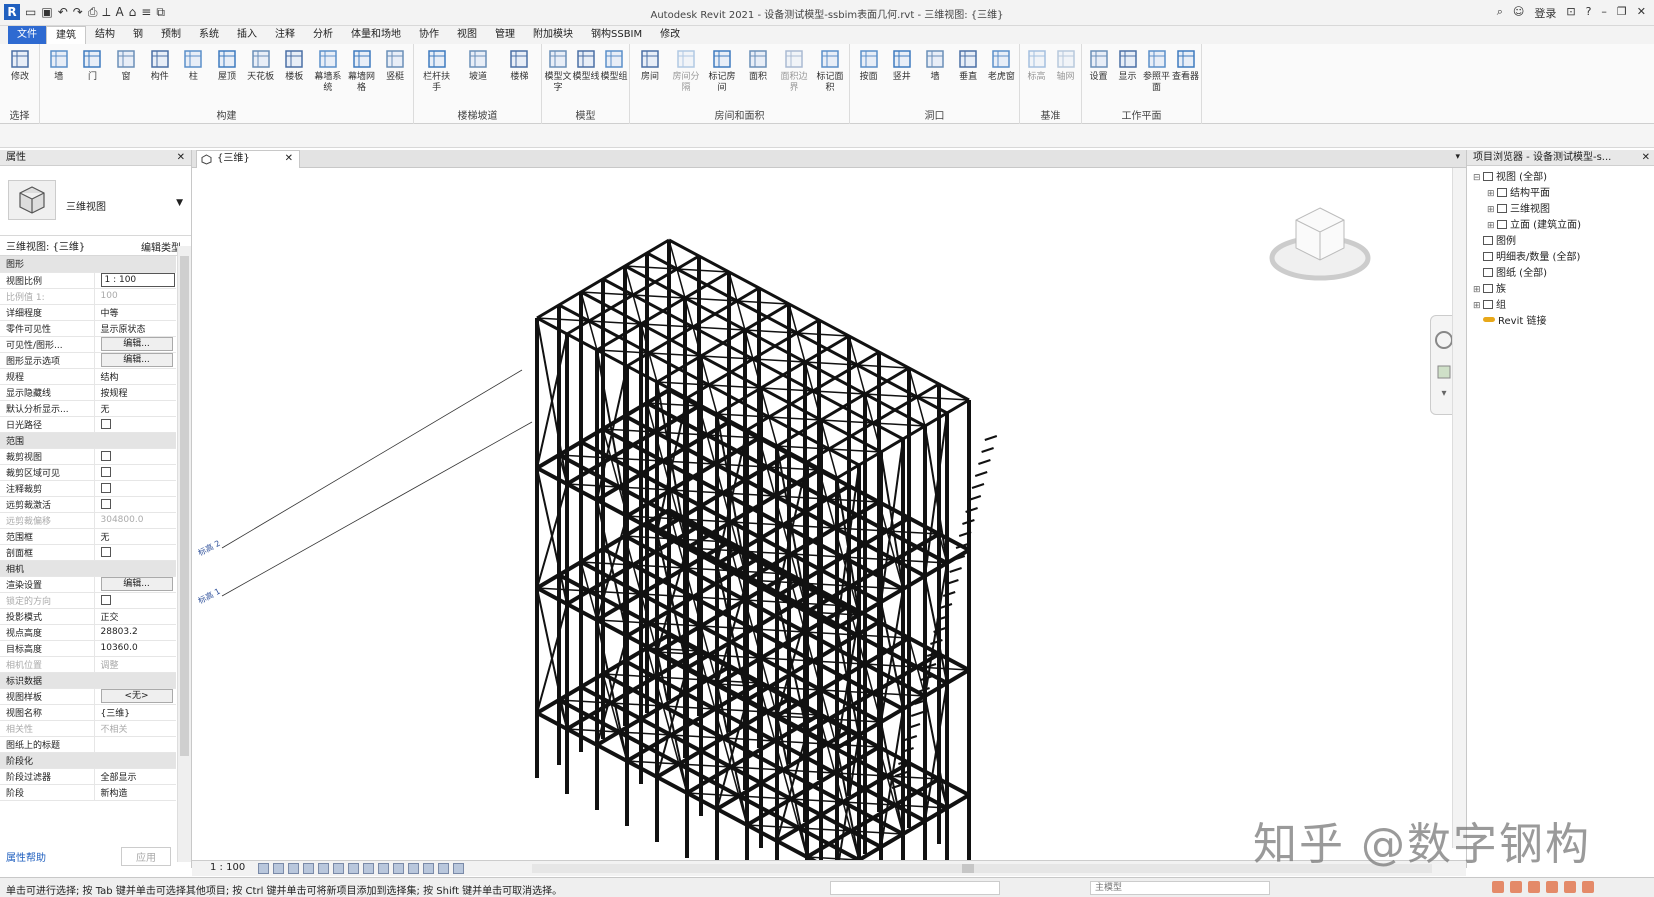 The height and width of the screenshot is (897, 1654). What do you see at coordinates (1560, 210) in the screenshot?
I see `browser-item: ⊞ 三维视图` at bounding box center [1560, 210].